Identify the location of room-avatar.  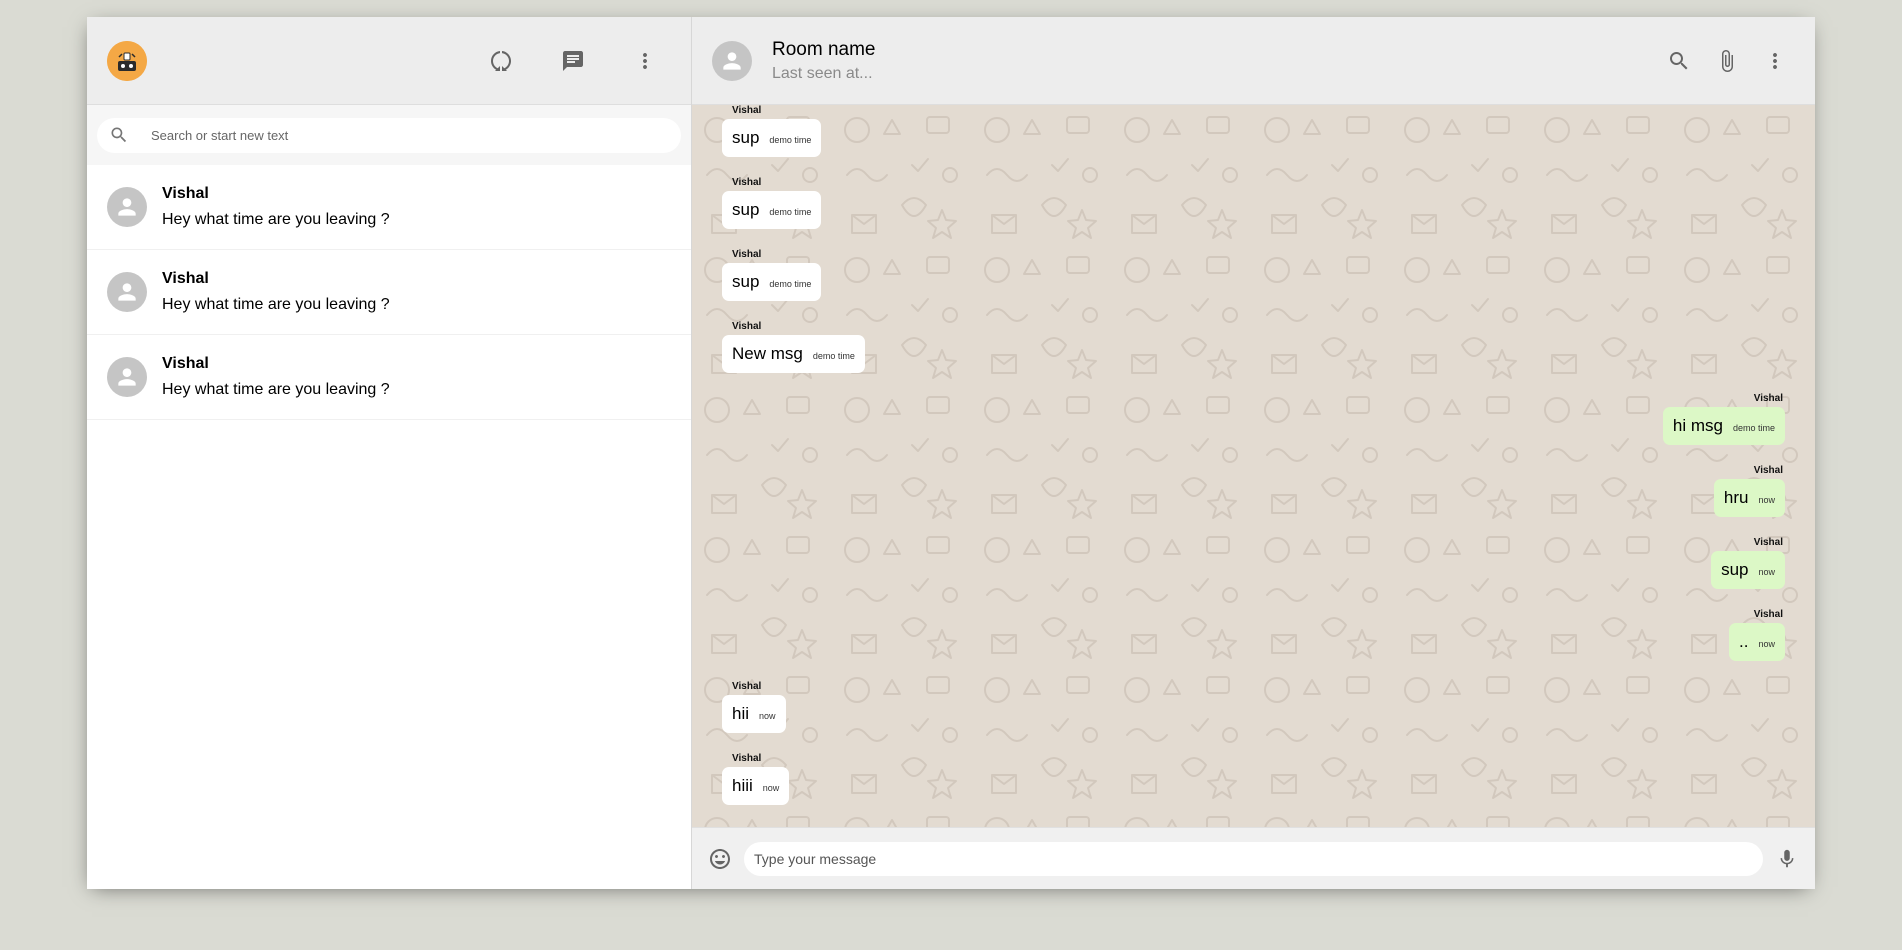
(732, 60).